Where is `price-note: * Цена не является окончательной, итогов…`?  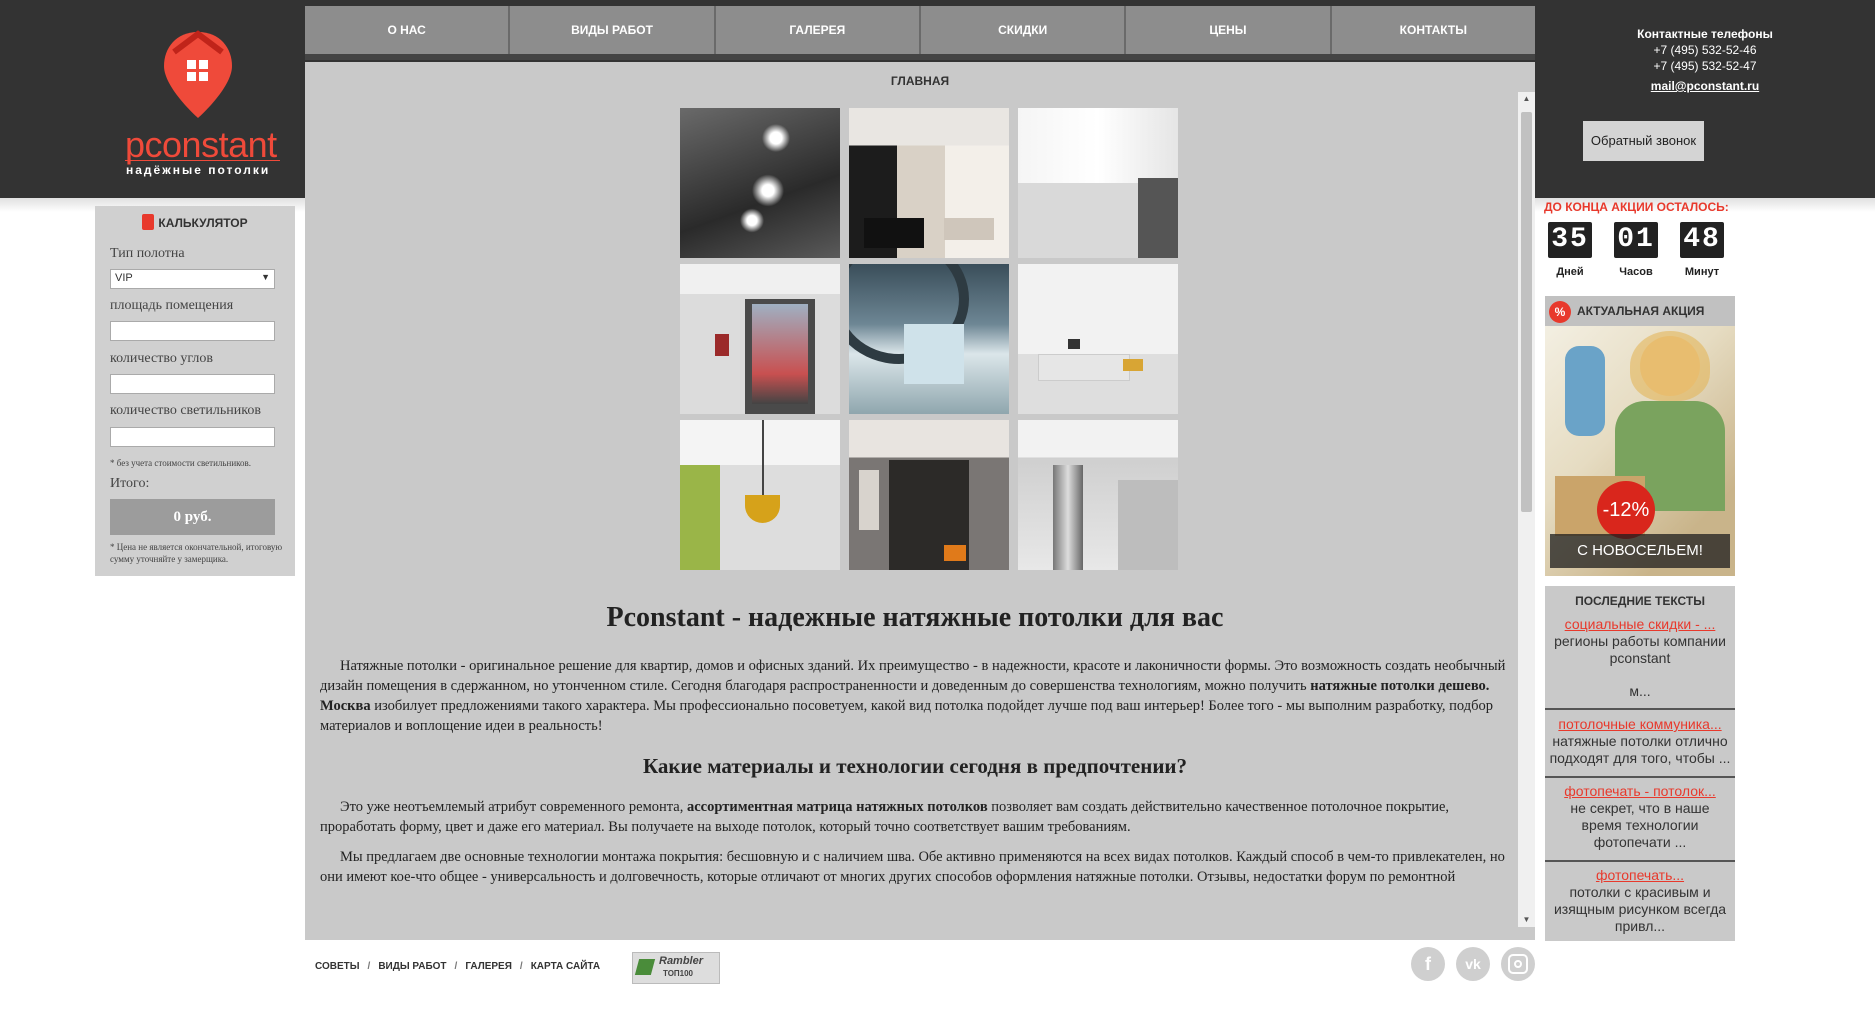 price-note: * Цена не является окончательной, итогов… is located at coordinates (196, 553).